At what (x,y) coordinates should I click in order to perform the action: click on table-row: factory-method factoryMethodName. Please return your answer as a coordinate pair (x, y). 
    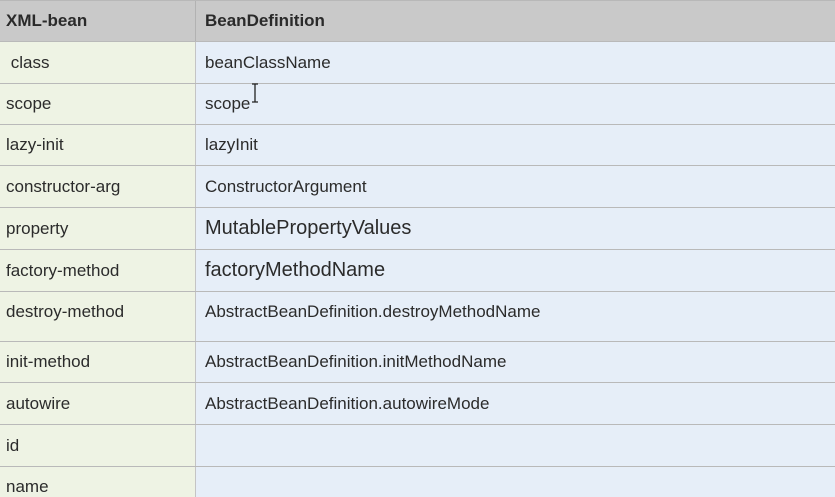
    Looking at the image, I should click on (417, 271).